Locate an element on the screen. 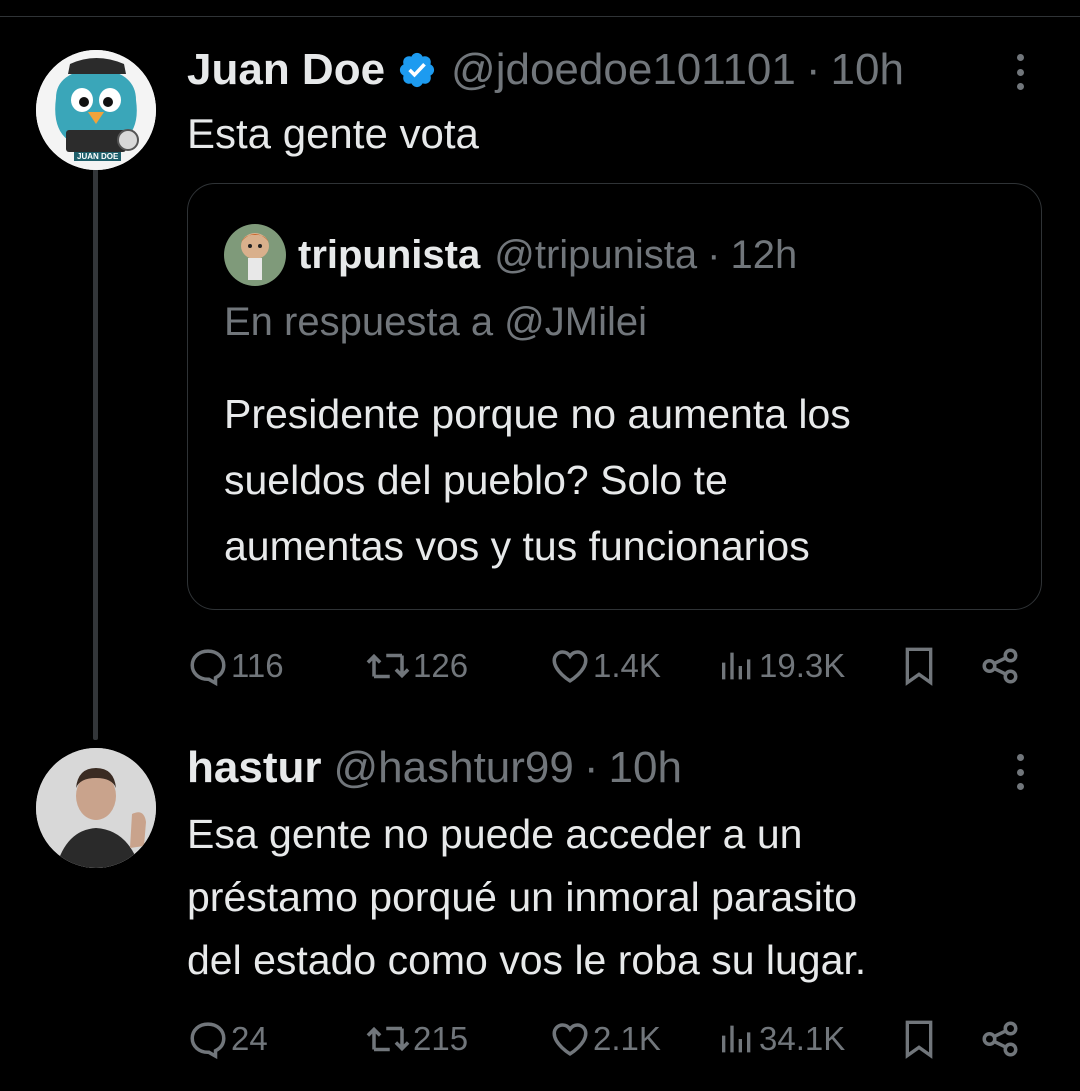 This screenshot has height=1091, width=1080. verified-badge-icon is located at coordinates (417, 70).